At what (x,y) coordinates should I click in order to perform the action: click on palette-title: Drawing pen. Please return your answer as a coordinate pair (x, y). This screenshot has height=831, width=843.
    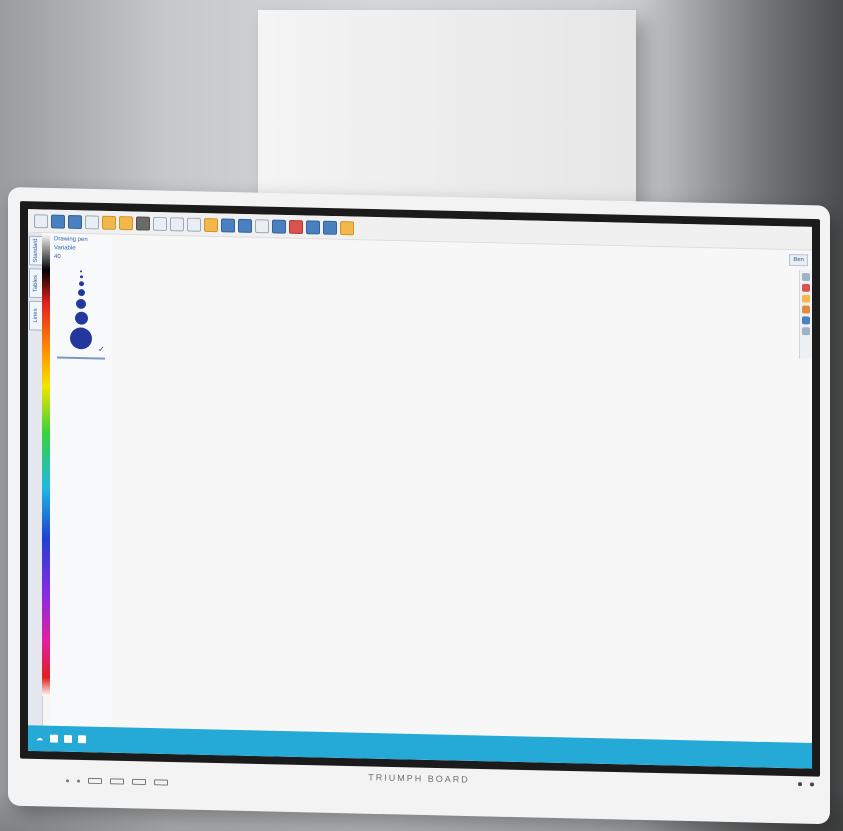
    Looking at the image, I should click on (71, 239).